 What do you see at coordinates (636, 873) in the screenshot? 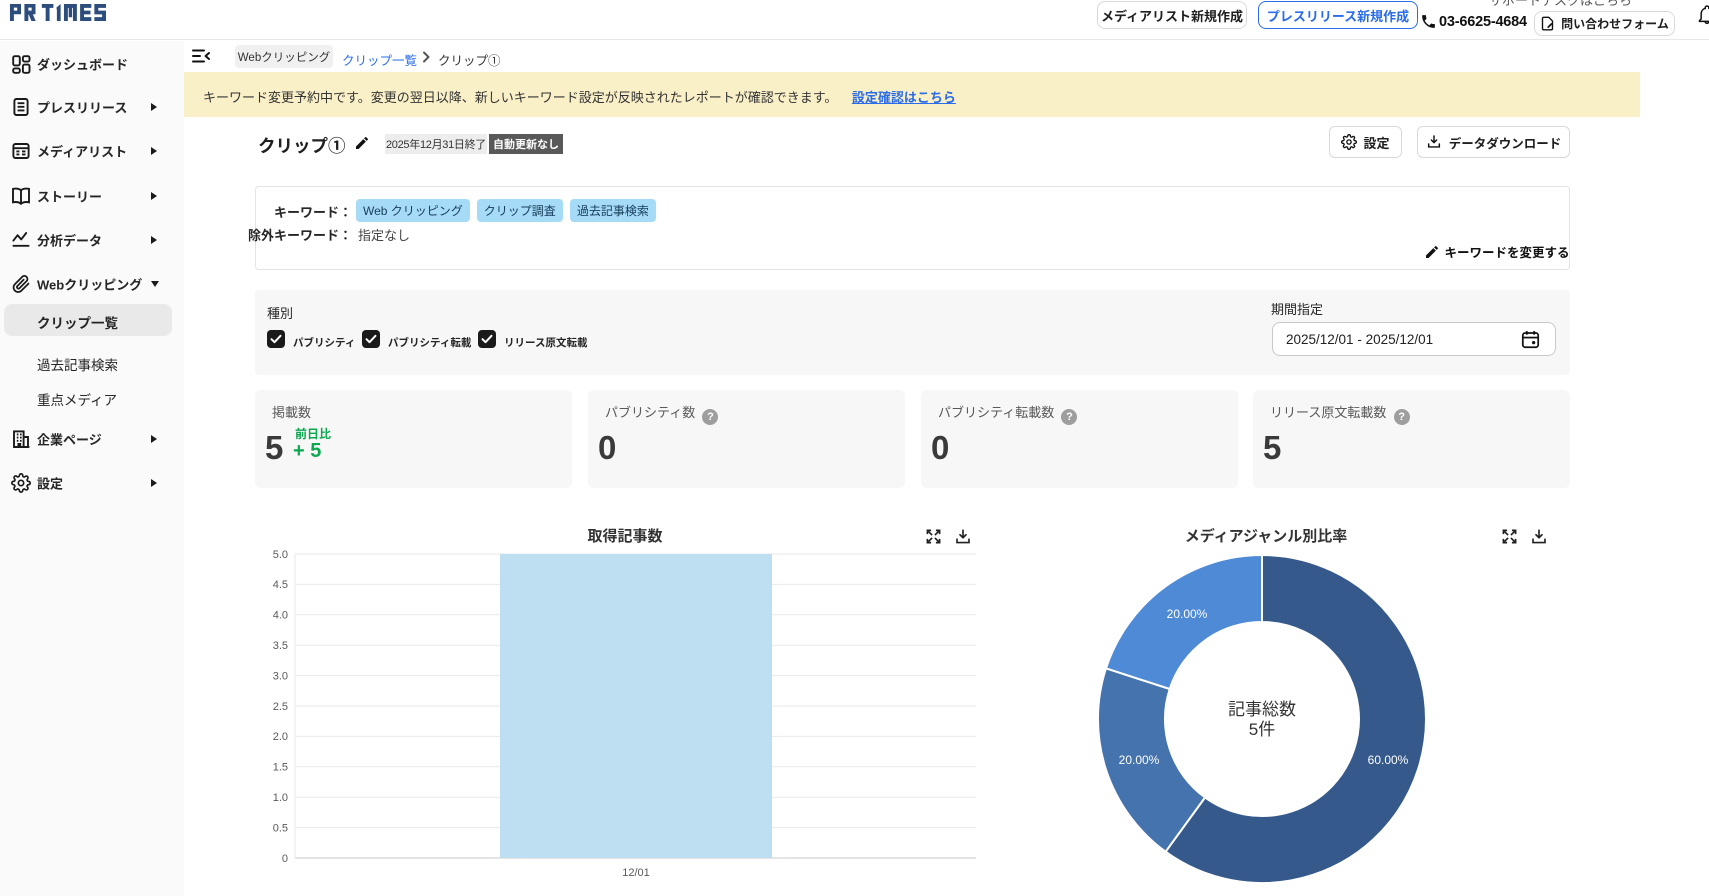
I see `svg-text: 12/01` at bounding box center [636, 873].